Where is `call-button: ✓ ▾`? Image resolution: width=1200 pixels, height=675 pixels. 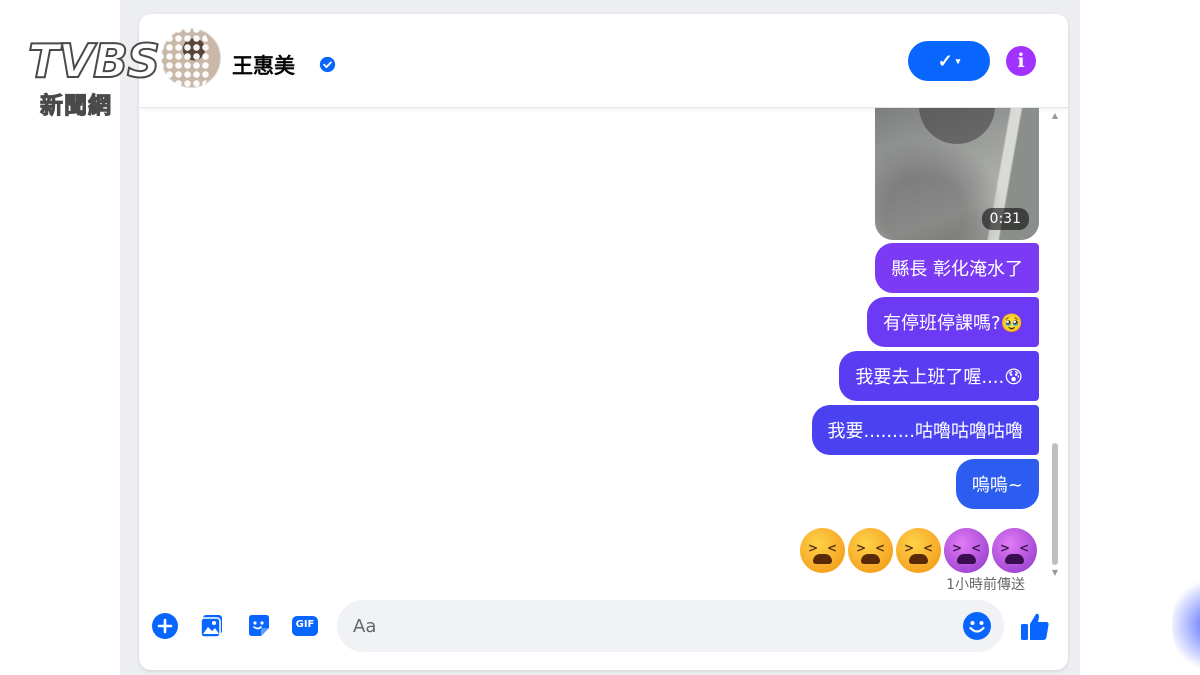
call-button: ✓ ▾ is located at coordinates (949, 61).